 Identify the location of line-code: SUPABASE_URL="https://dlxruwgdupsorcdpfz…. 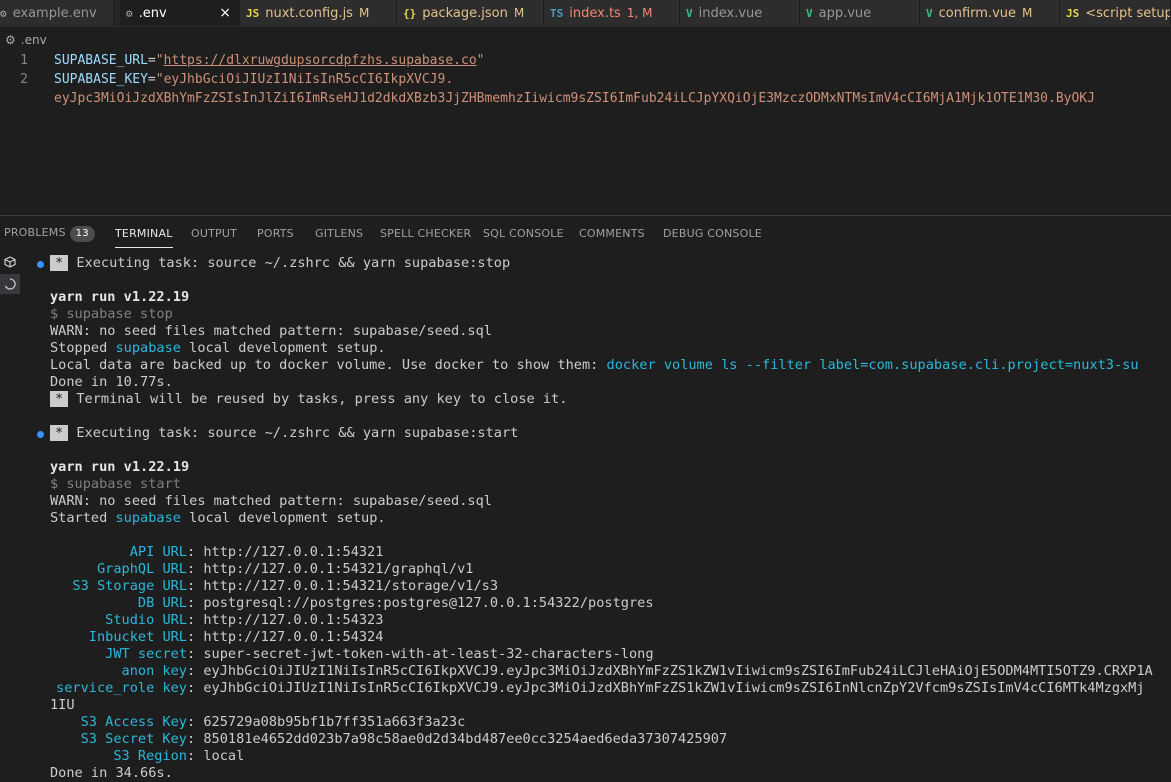
(269, 61).